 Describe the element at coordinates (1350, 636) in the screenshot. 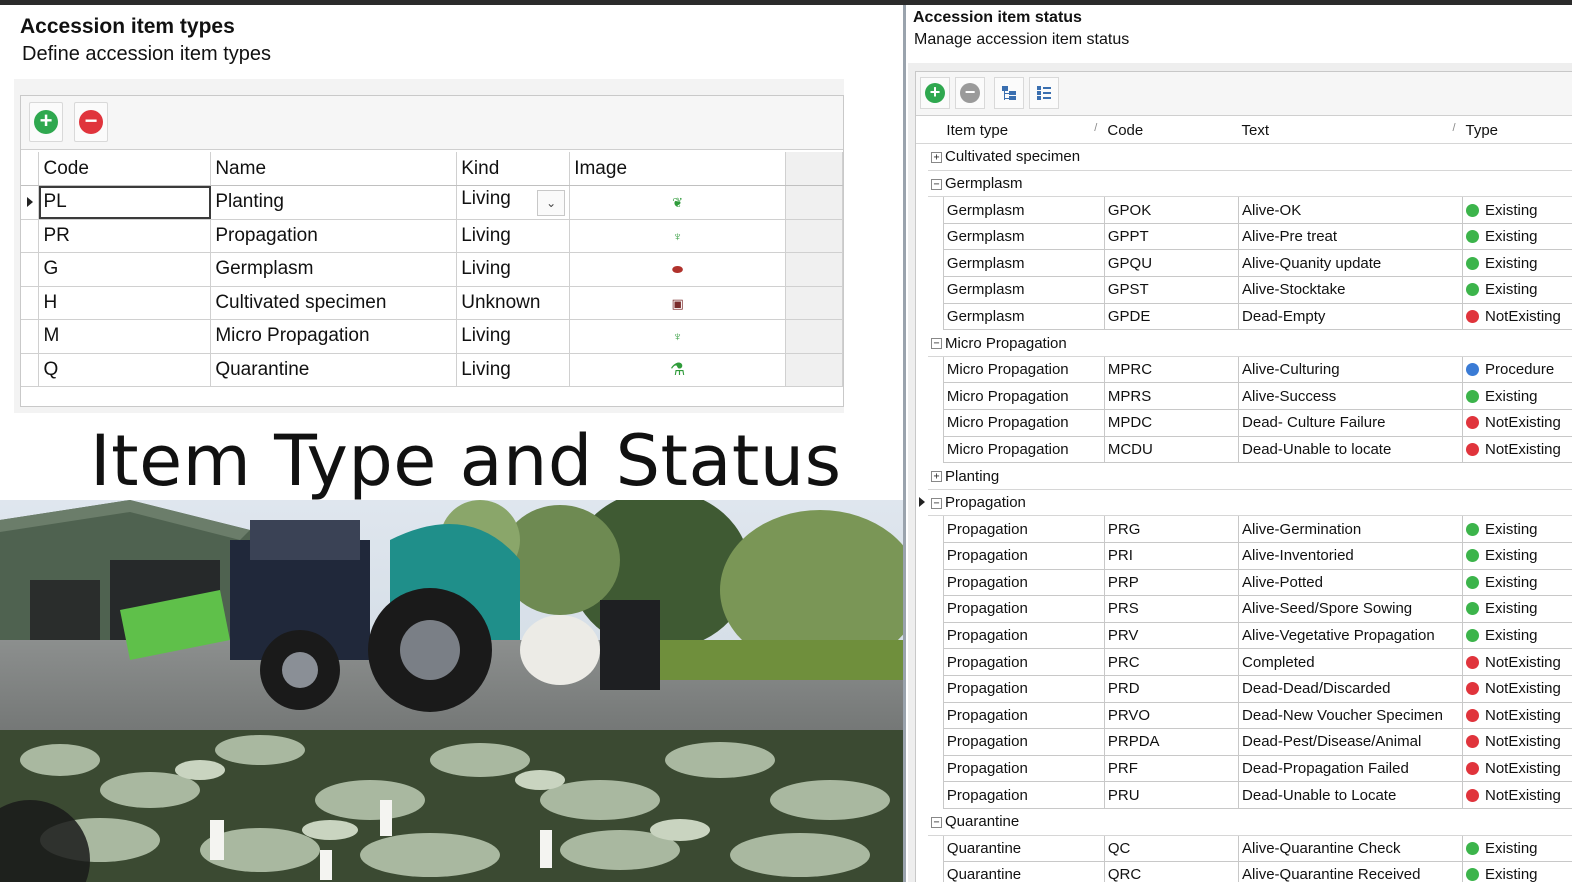

I see `status-text-cell: Alive-Vegetative Propagation` at that location.